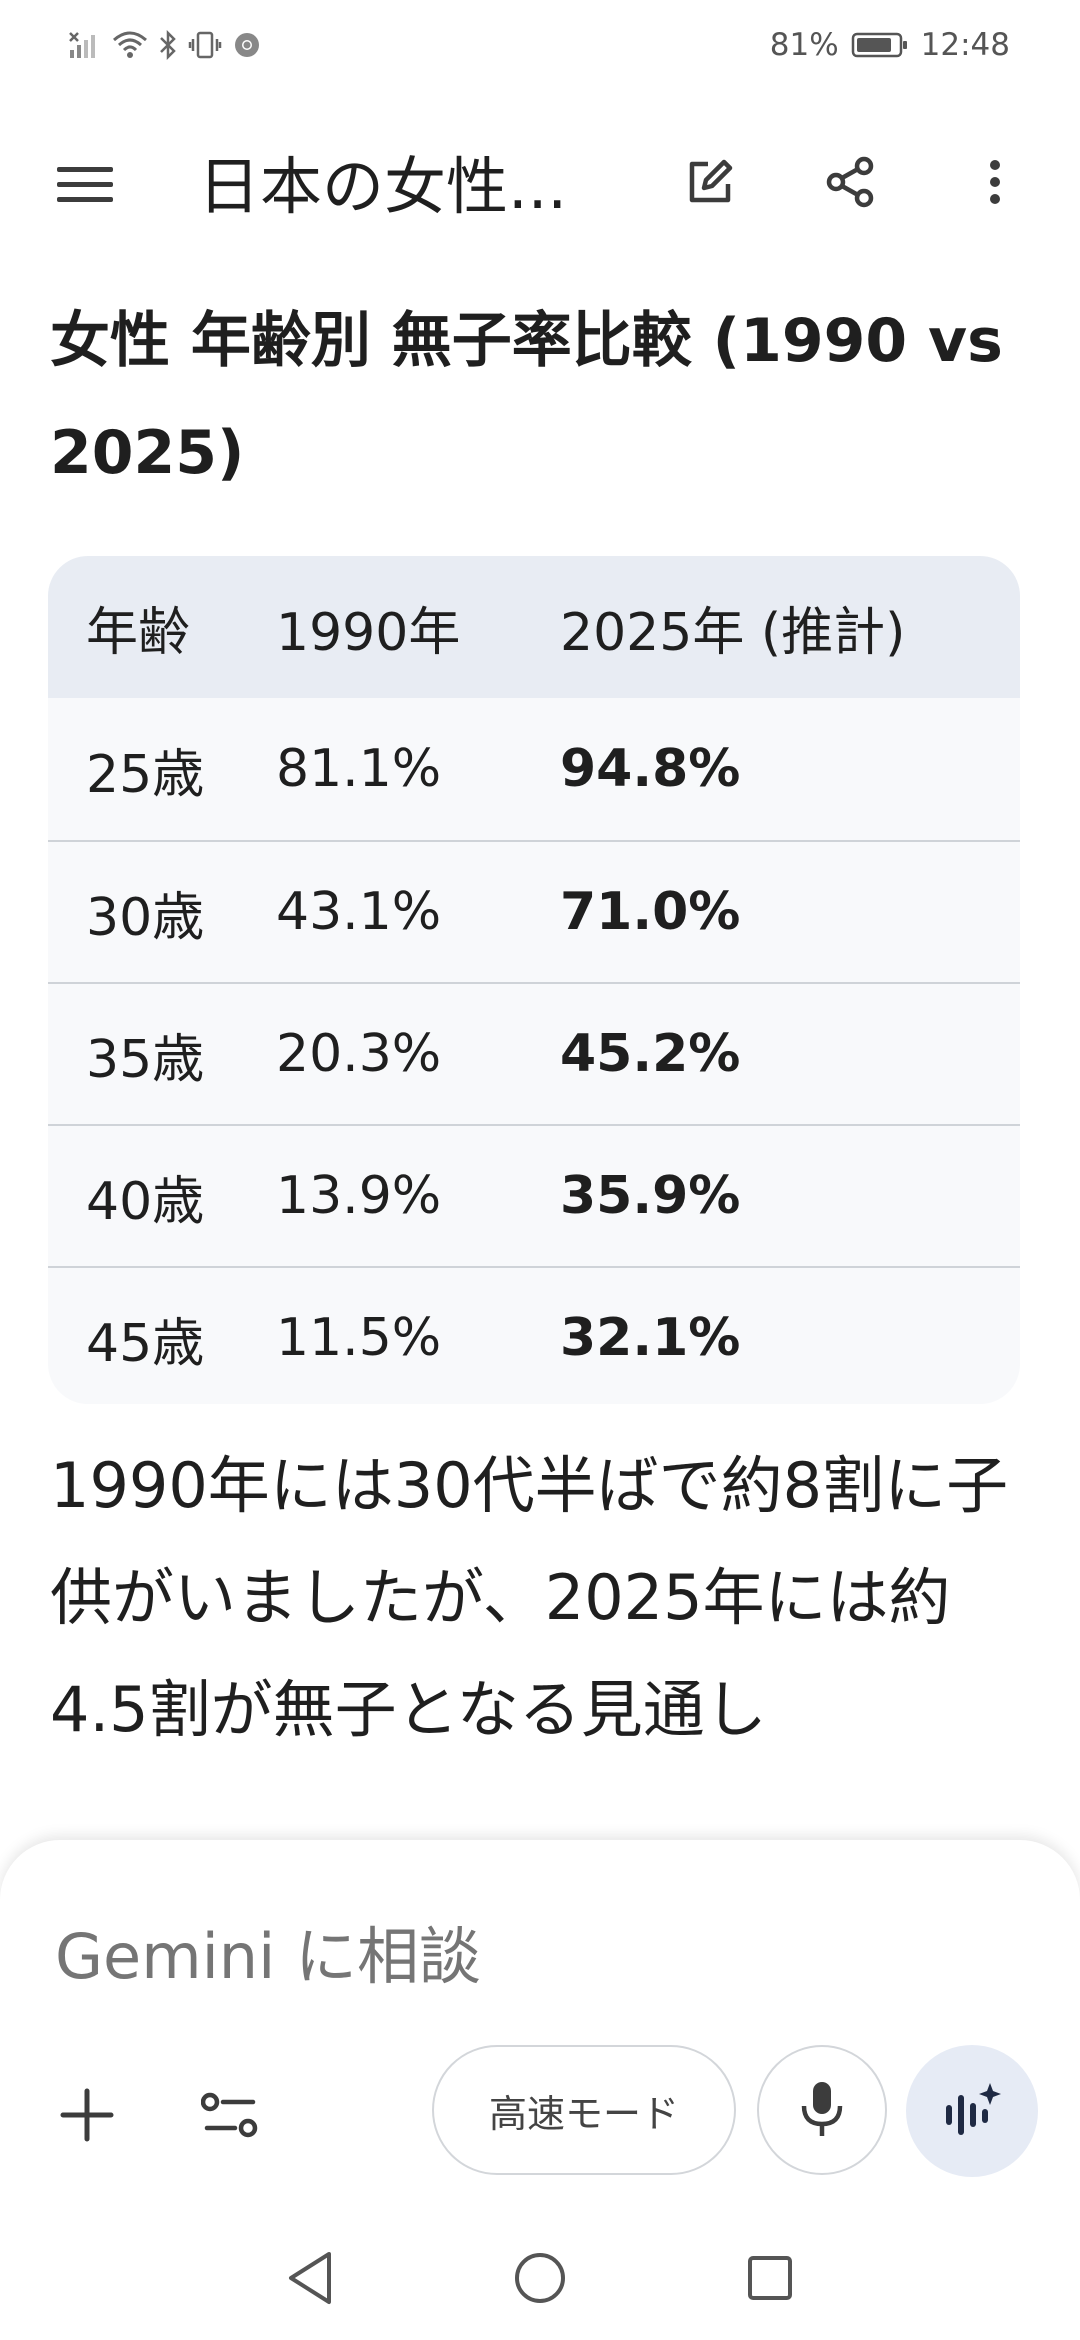  I want to click on add-attachment-button, so click(87, 2115).